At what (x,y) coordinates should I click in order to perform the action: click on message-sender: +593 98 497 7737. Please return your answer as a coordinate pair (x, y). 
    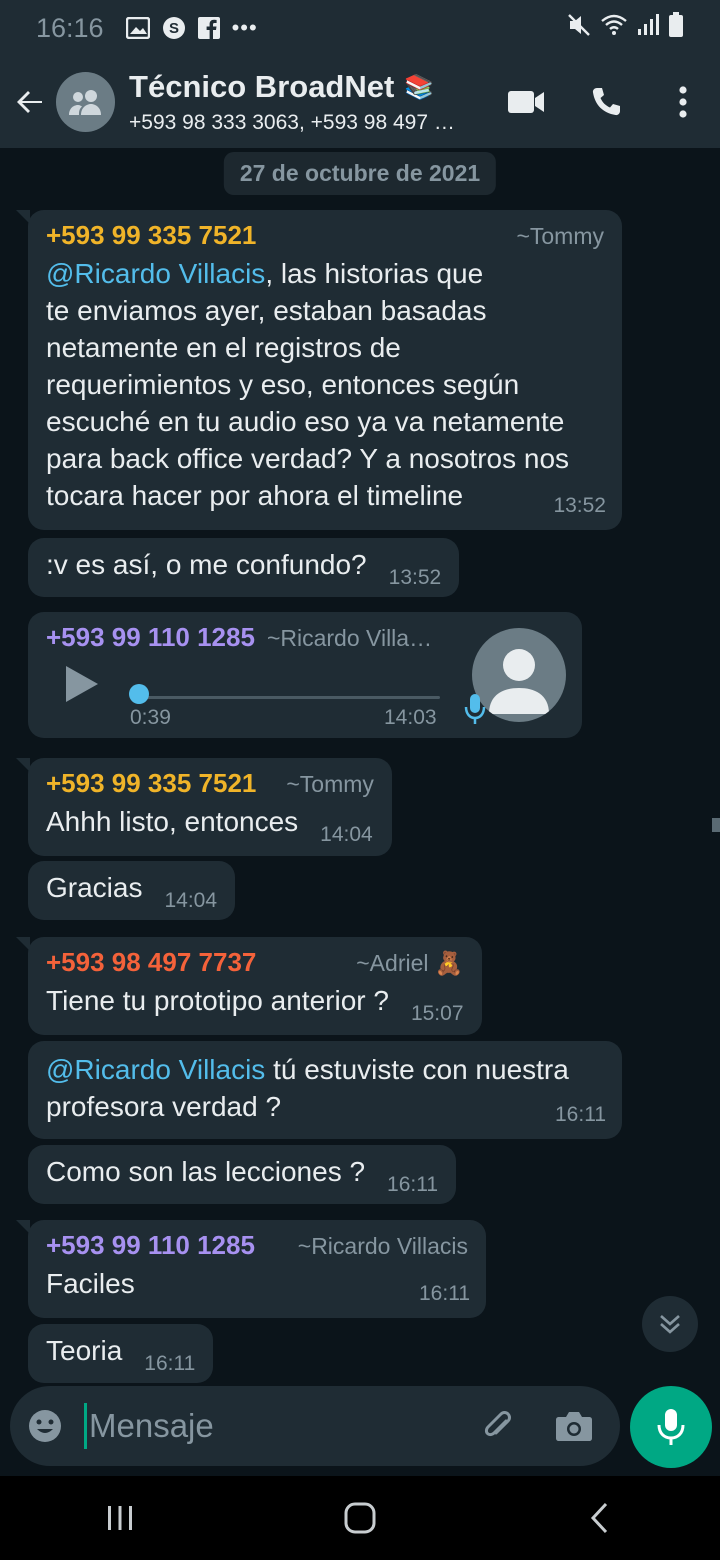
    Looking at the image, I should click on (151, 962).